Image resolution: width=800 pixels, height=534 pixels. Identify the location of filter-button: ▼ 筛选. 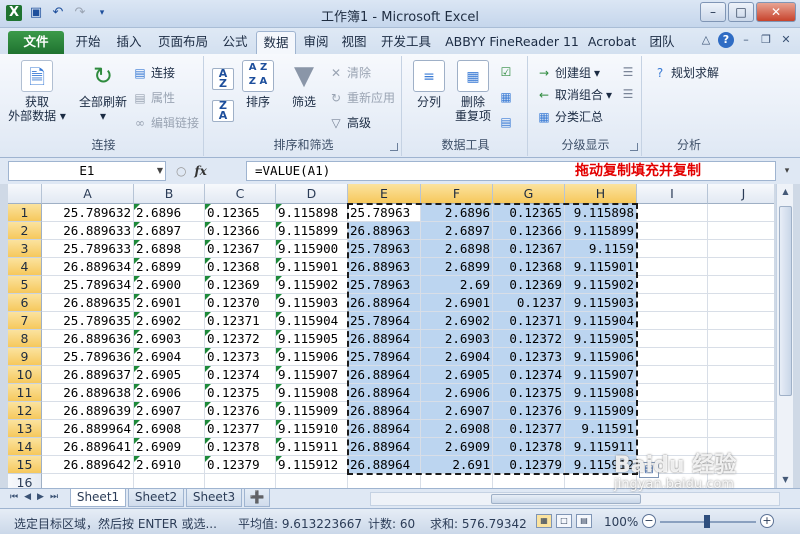
(304, 84).